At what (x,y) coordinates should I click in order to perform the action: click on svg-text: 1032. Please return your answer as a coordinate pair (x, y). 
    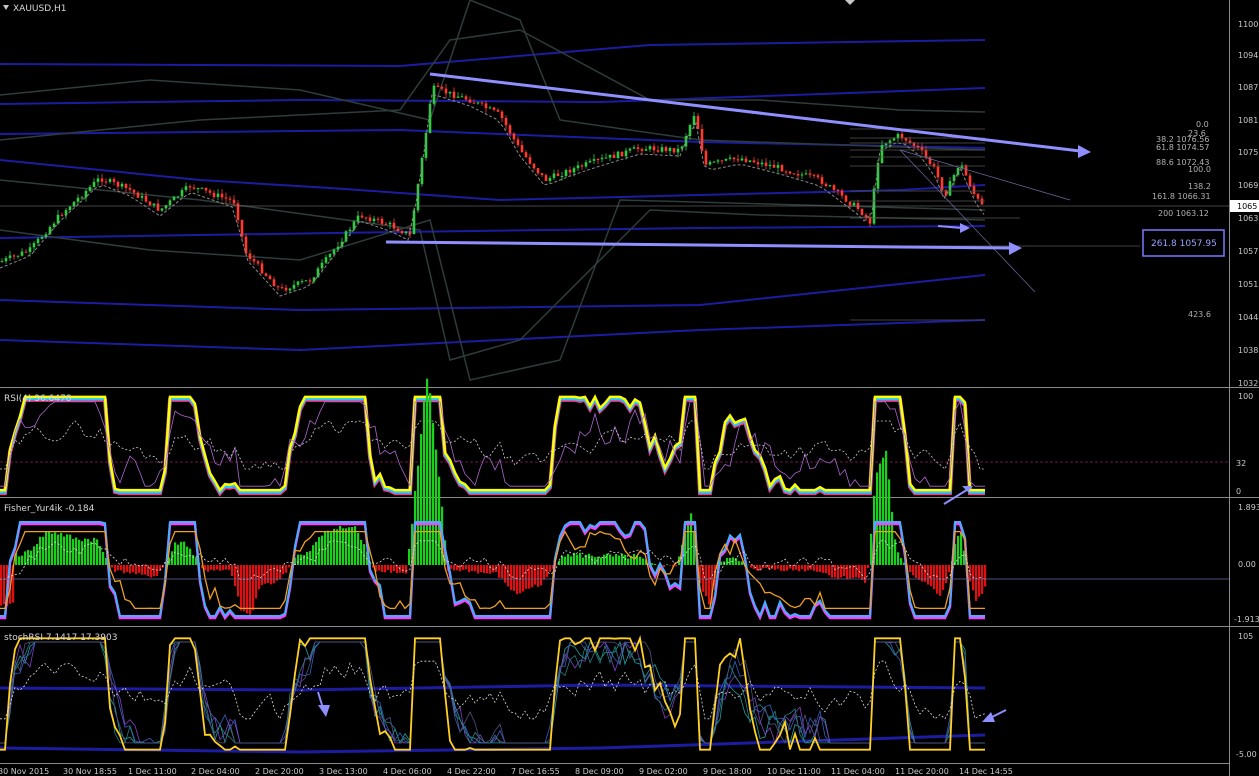
    Looking at the image, I should click on (1248, 383).